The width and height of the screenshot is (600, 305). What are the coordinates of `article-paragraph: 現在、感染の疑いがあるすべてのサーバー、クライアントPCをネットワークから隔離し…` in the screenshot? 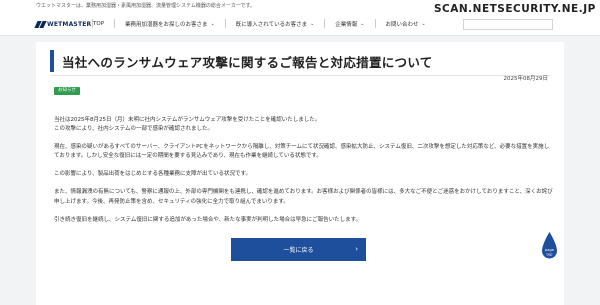 It's located at (304, 152).